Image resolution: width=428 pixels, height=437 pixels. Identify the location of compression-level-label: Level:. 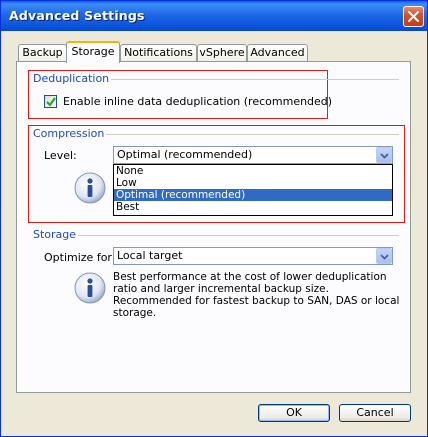
(60, 155).